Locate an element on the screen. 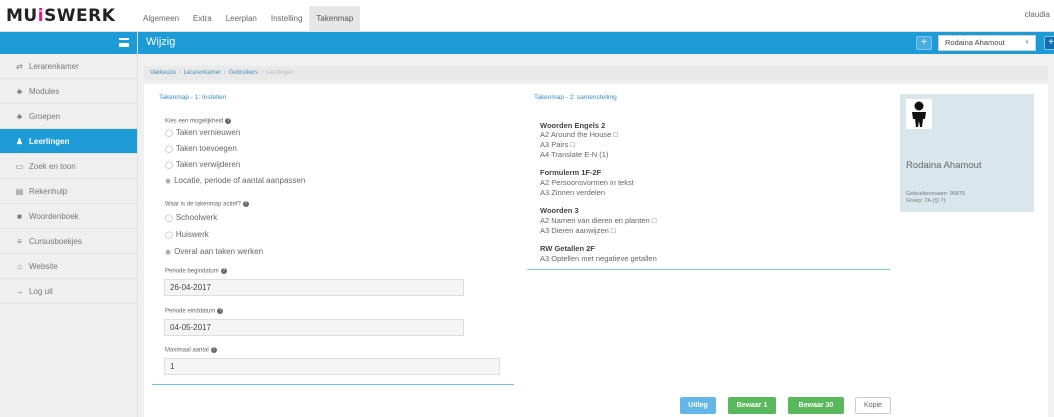  student-select: Rodaina Ahamout ▼ is located at coordinates (987, 43).